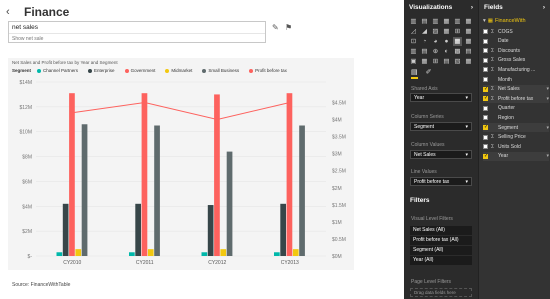 This screenshot has width=550, height=299. Describe the element at coordinates (441, 240) in the screenshot. I see `filter-profit-before-tax: Profit before tax (All)` at that location.